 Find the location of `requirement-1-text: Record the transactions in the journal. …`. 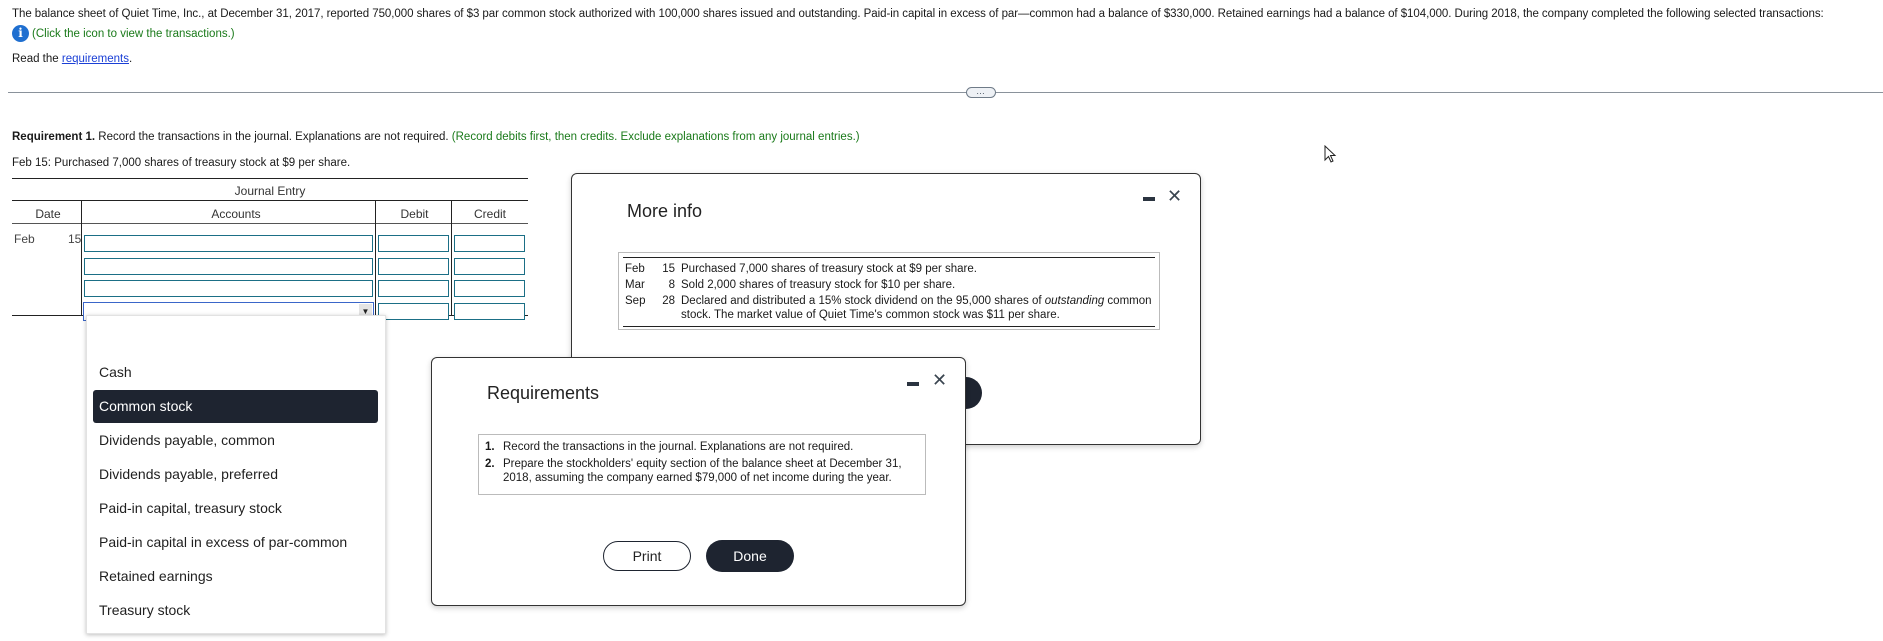

requirement-1-text: Record the transactions in the journal. … is located at coordinates (273, 137).